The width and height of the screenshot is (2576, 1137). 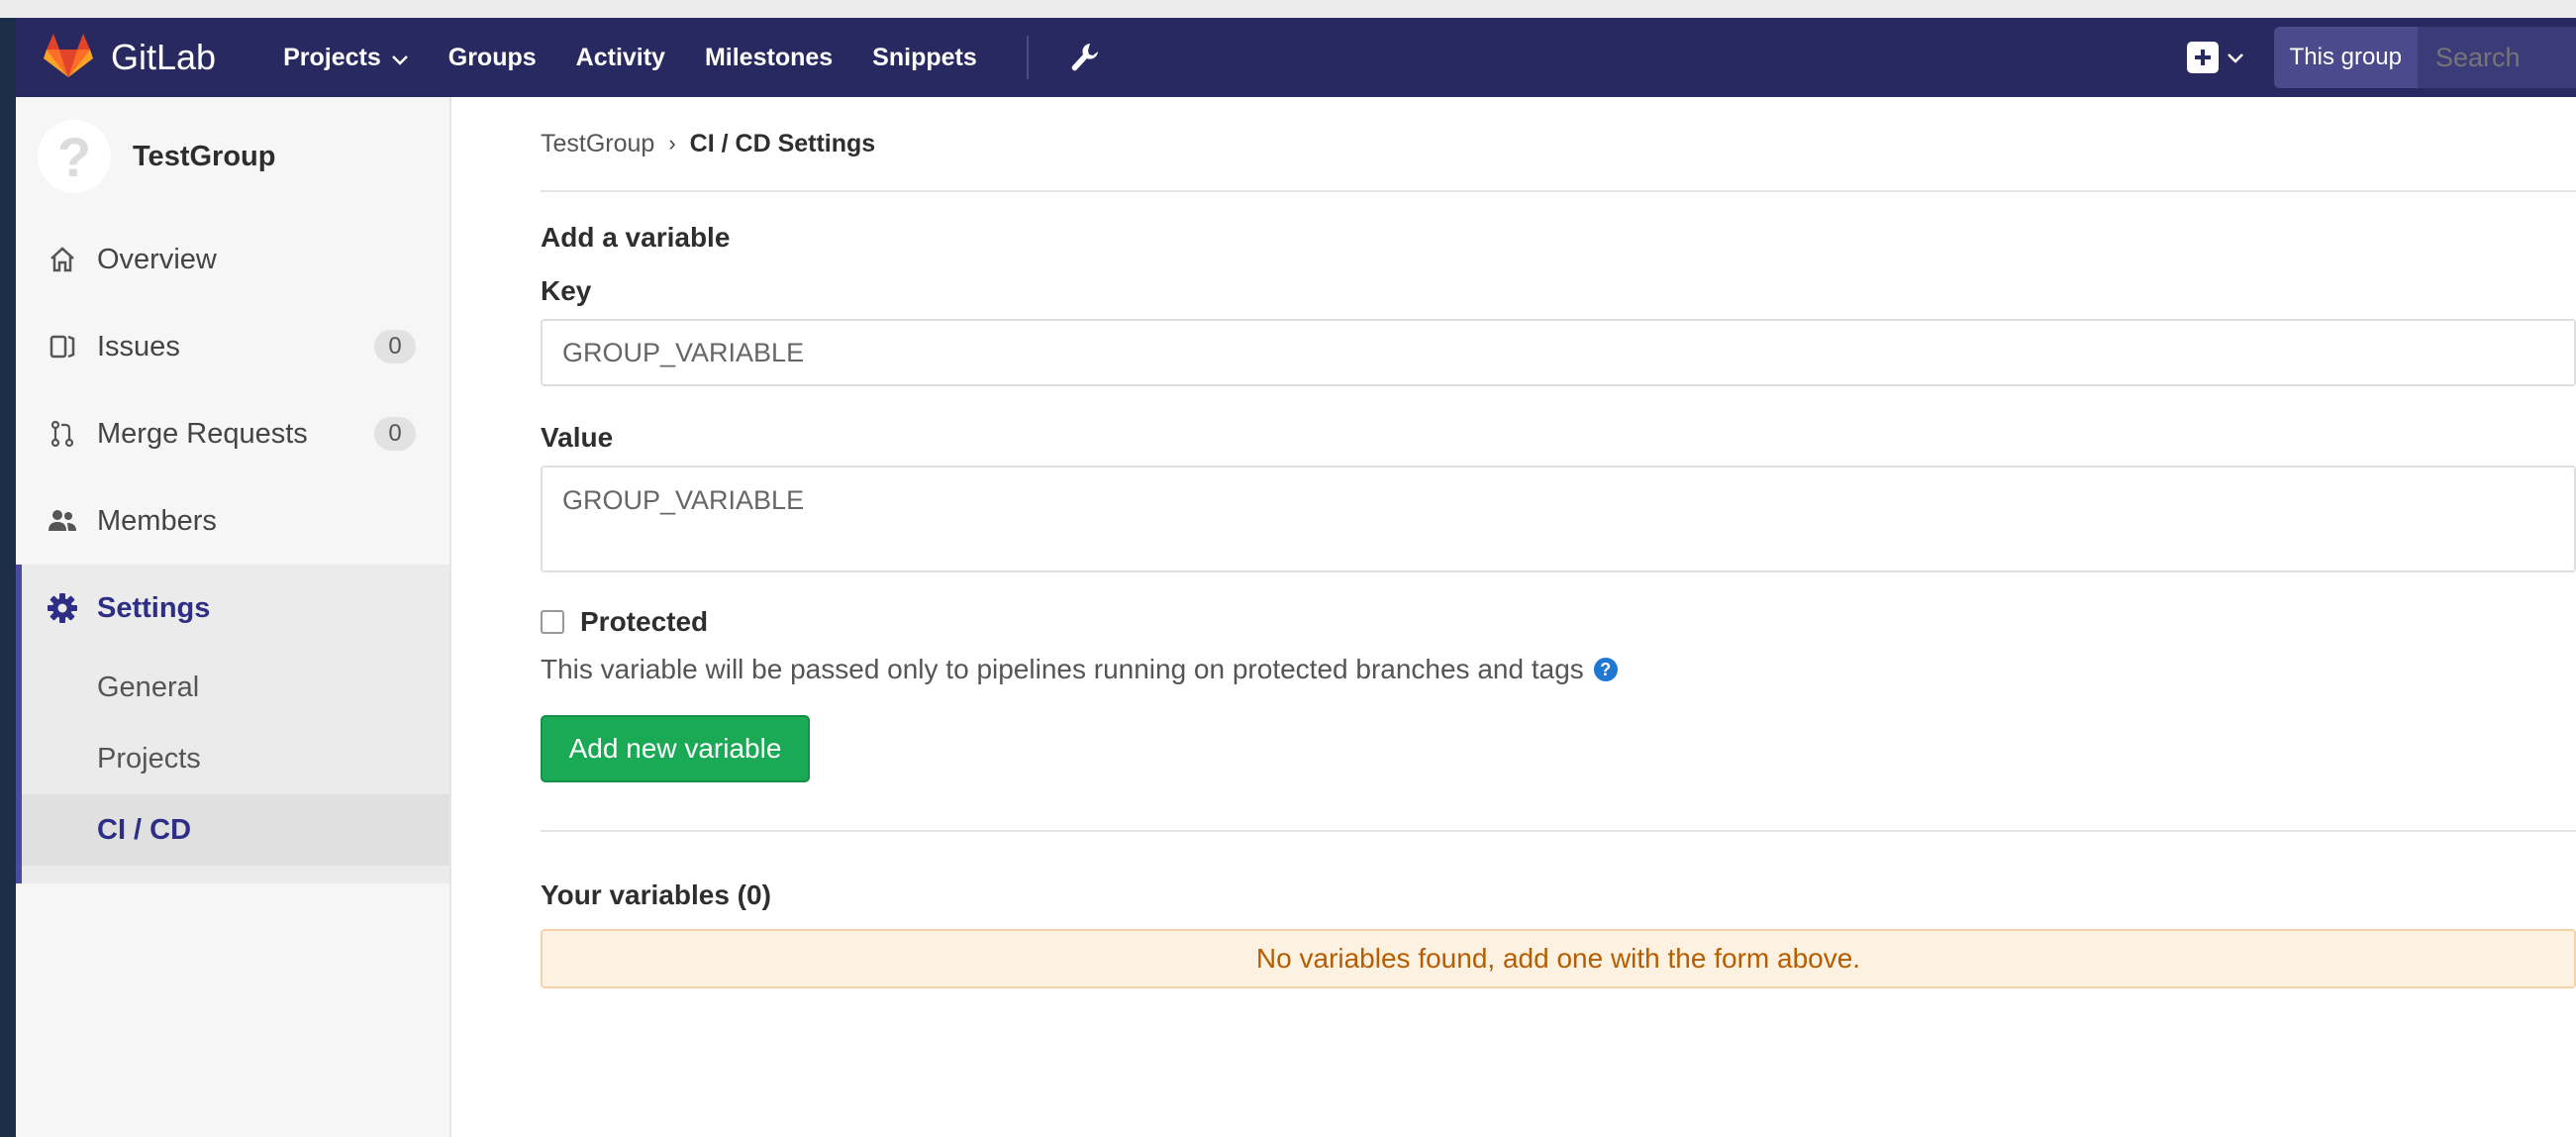 What do you see at coordinates (2346, 57) in the screenshot?
I see `search-scope-button: This group` at bounding box center [2346, 57].